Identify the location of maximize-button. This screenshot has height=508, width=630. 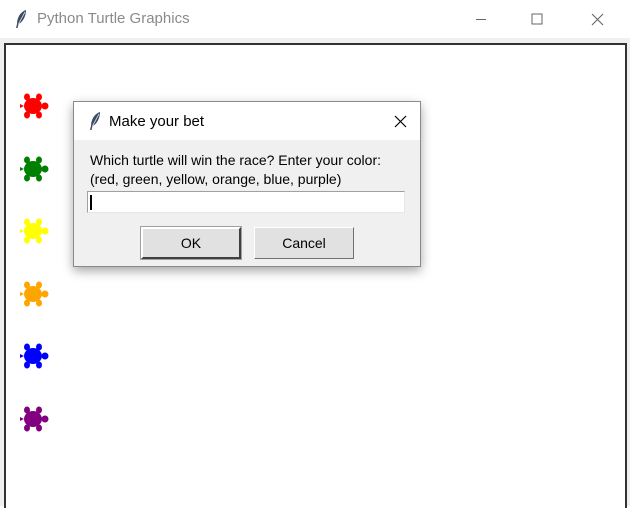
(537, 19).